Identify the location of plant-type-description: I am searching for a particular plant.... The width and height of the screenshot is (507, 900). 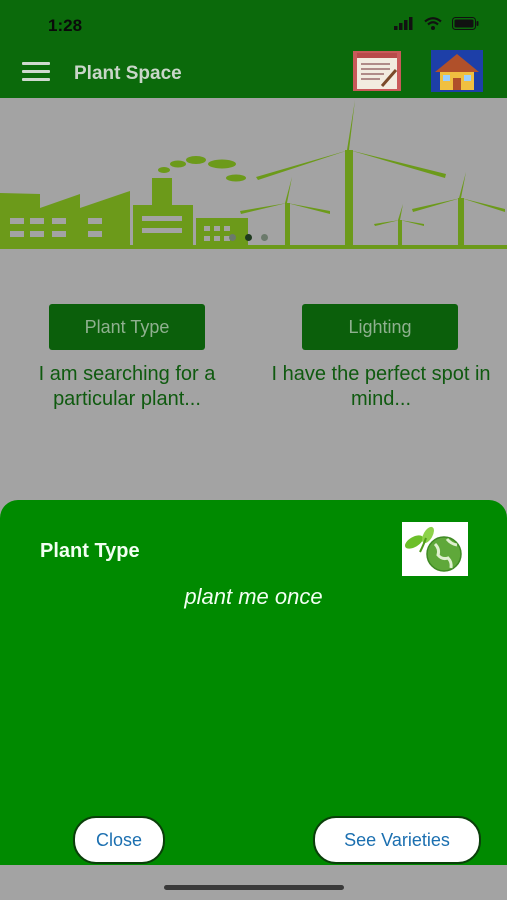
(127, 386).